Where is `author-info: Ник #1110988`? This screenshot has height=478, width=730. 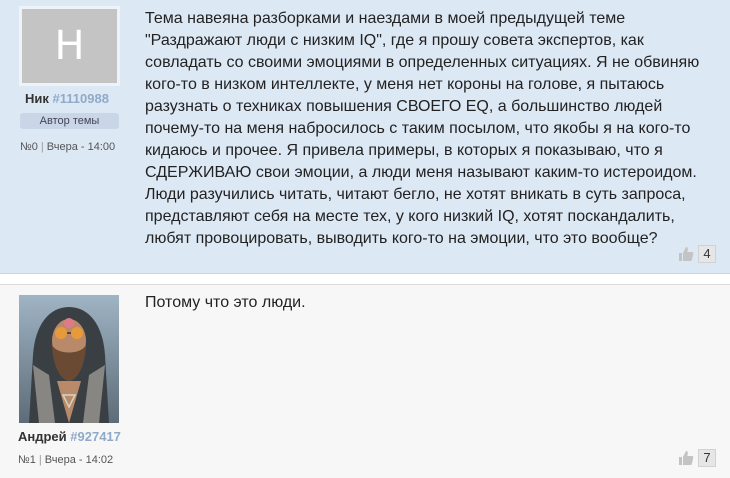 author-info: Ник #1110988 is located at coordinates (67, 98).